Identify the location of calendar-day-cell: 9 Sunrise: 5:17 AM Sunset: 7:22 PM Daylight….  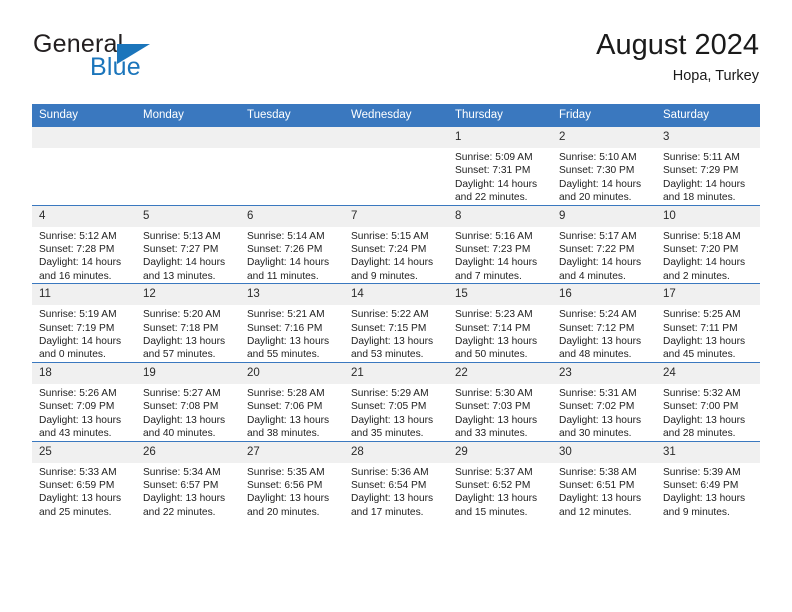
(604, 244).